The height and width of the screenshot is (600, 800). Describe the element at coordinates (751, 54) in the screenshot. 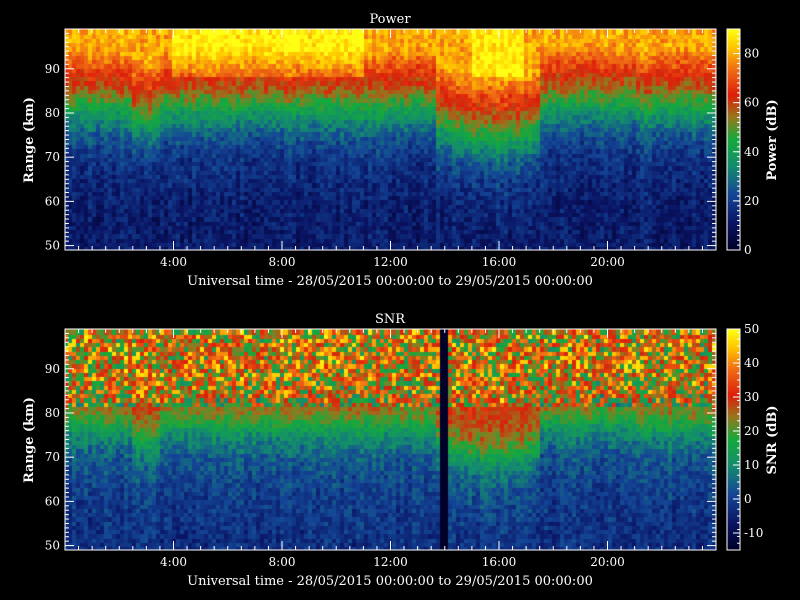

I see `colorbar-tick-label: 80` at that location.